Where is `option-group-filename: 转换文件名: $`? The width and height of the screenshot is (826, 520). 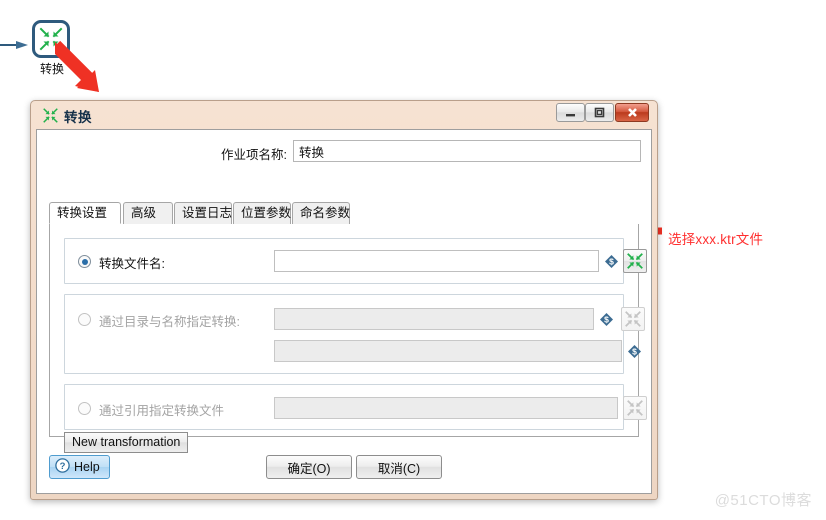
option-group-filename: 转换文件名: $ is located at coordinates (355, 261).